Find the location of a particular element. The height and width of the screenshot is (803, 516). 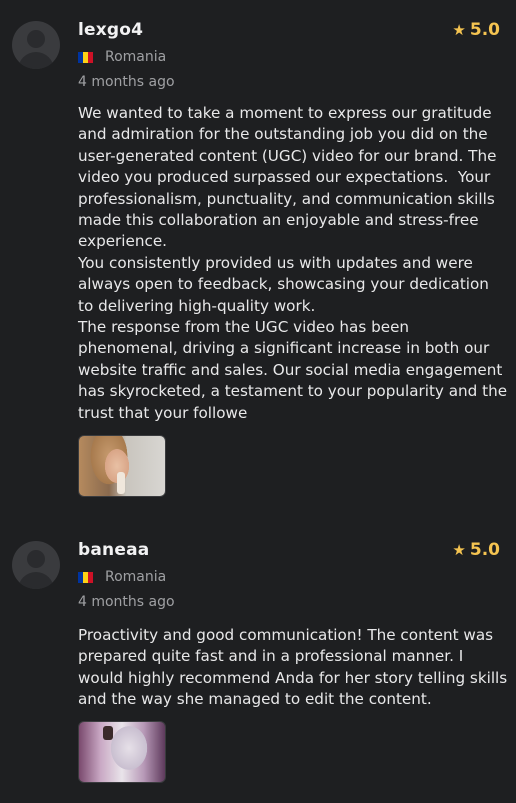

thumbnail-detail-shape is located at coordinates (108, 733).